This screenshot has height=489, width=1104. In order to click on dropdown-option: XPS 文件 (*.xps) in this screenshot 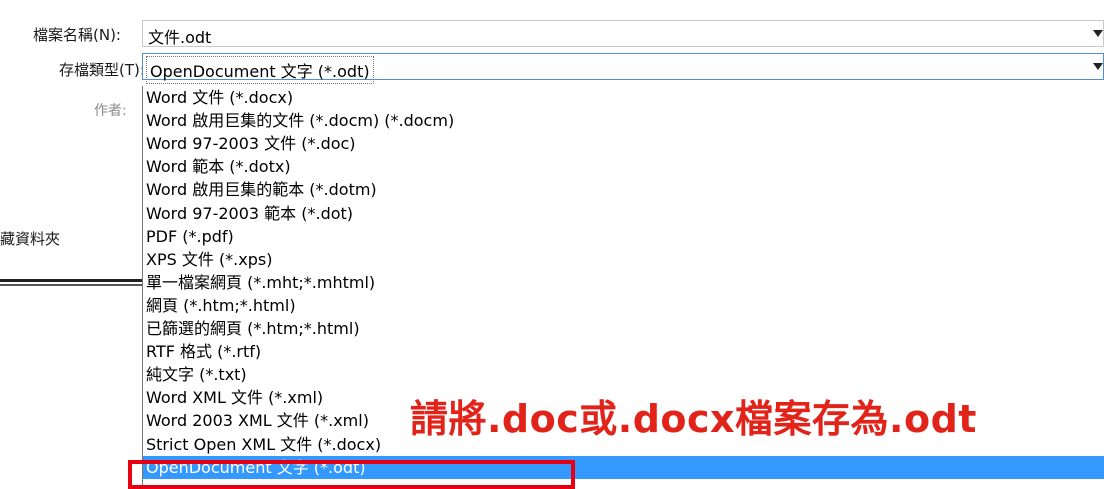, I will do `click(623, 259)`.